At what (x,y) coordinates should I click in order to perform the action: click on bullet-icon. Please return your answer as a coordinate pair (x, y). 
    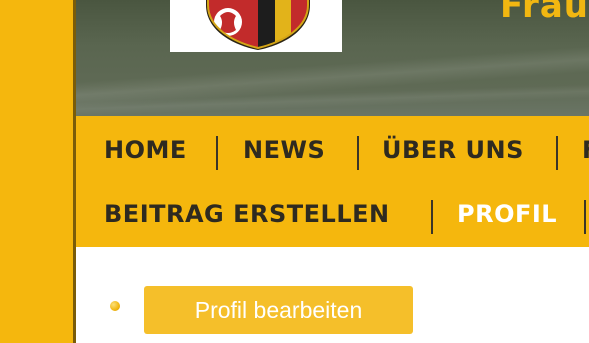
    Looking at the image, I should click on (115, 306).